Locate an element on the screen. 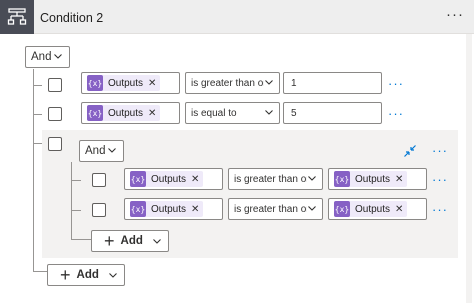 The image size is (474, 303). group-row-1-more-button: ··· is located at coordinates (440, 179).